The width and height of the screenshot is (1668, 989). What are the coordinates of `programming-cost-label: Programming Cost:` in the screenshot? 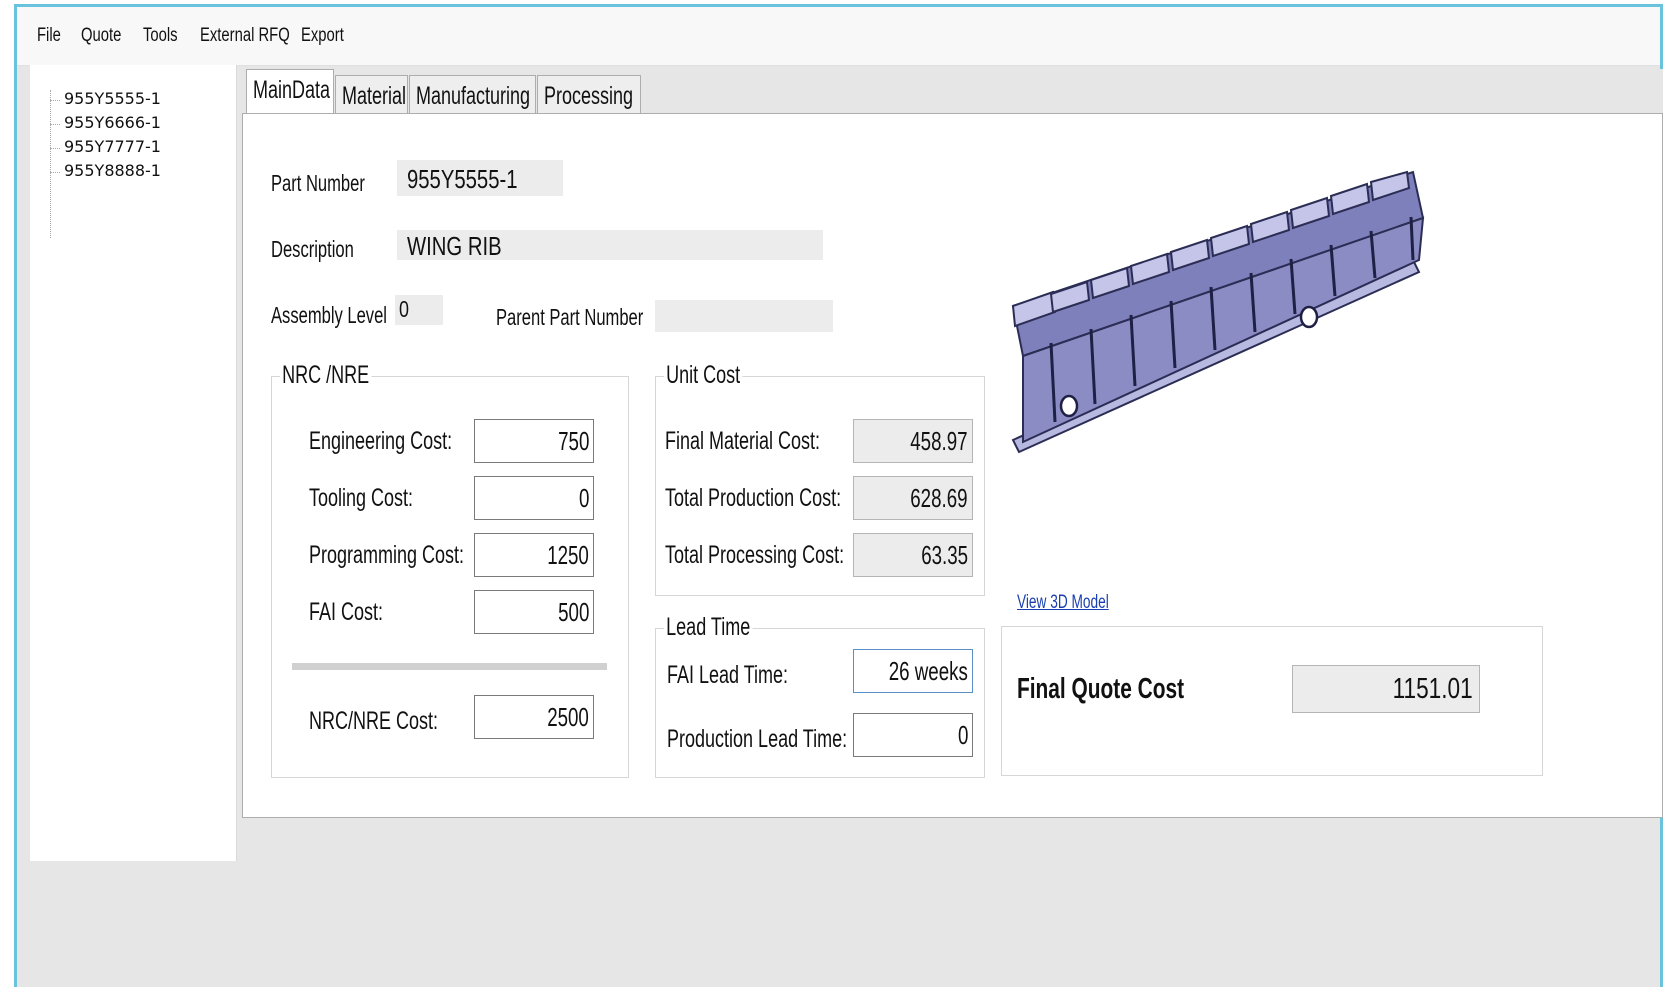 It's located at (387, 555).